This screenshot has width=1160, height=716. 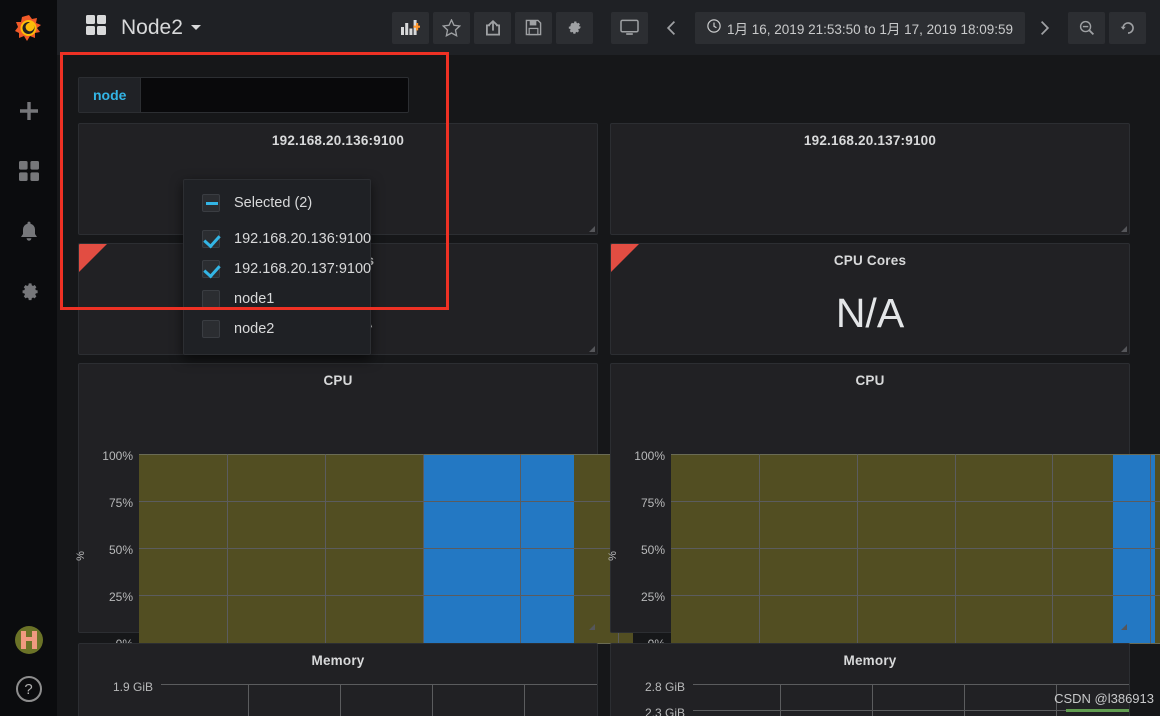 What do you see at coordinates (29, 231) in the screenshot?
I see `sidebar-item-alerting` at bounding box center [29, 231].